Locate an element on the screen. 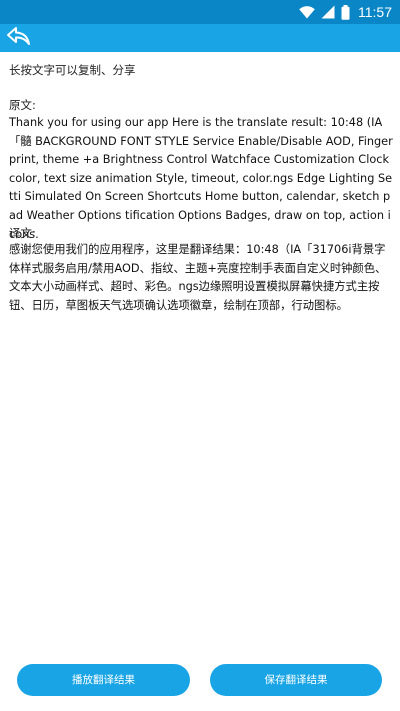 The image size is (400, 711). battery-icon is located at coordinates (345, 12).